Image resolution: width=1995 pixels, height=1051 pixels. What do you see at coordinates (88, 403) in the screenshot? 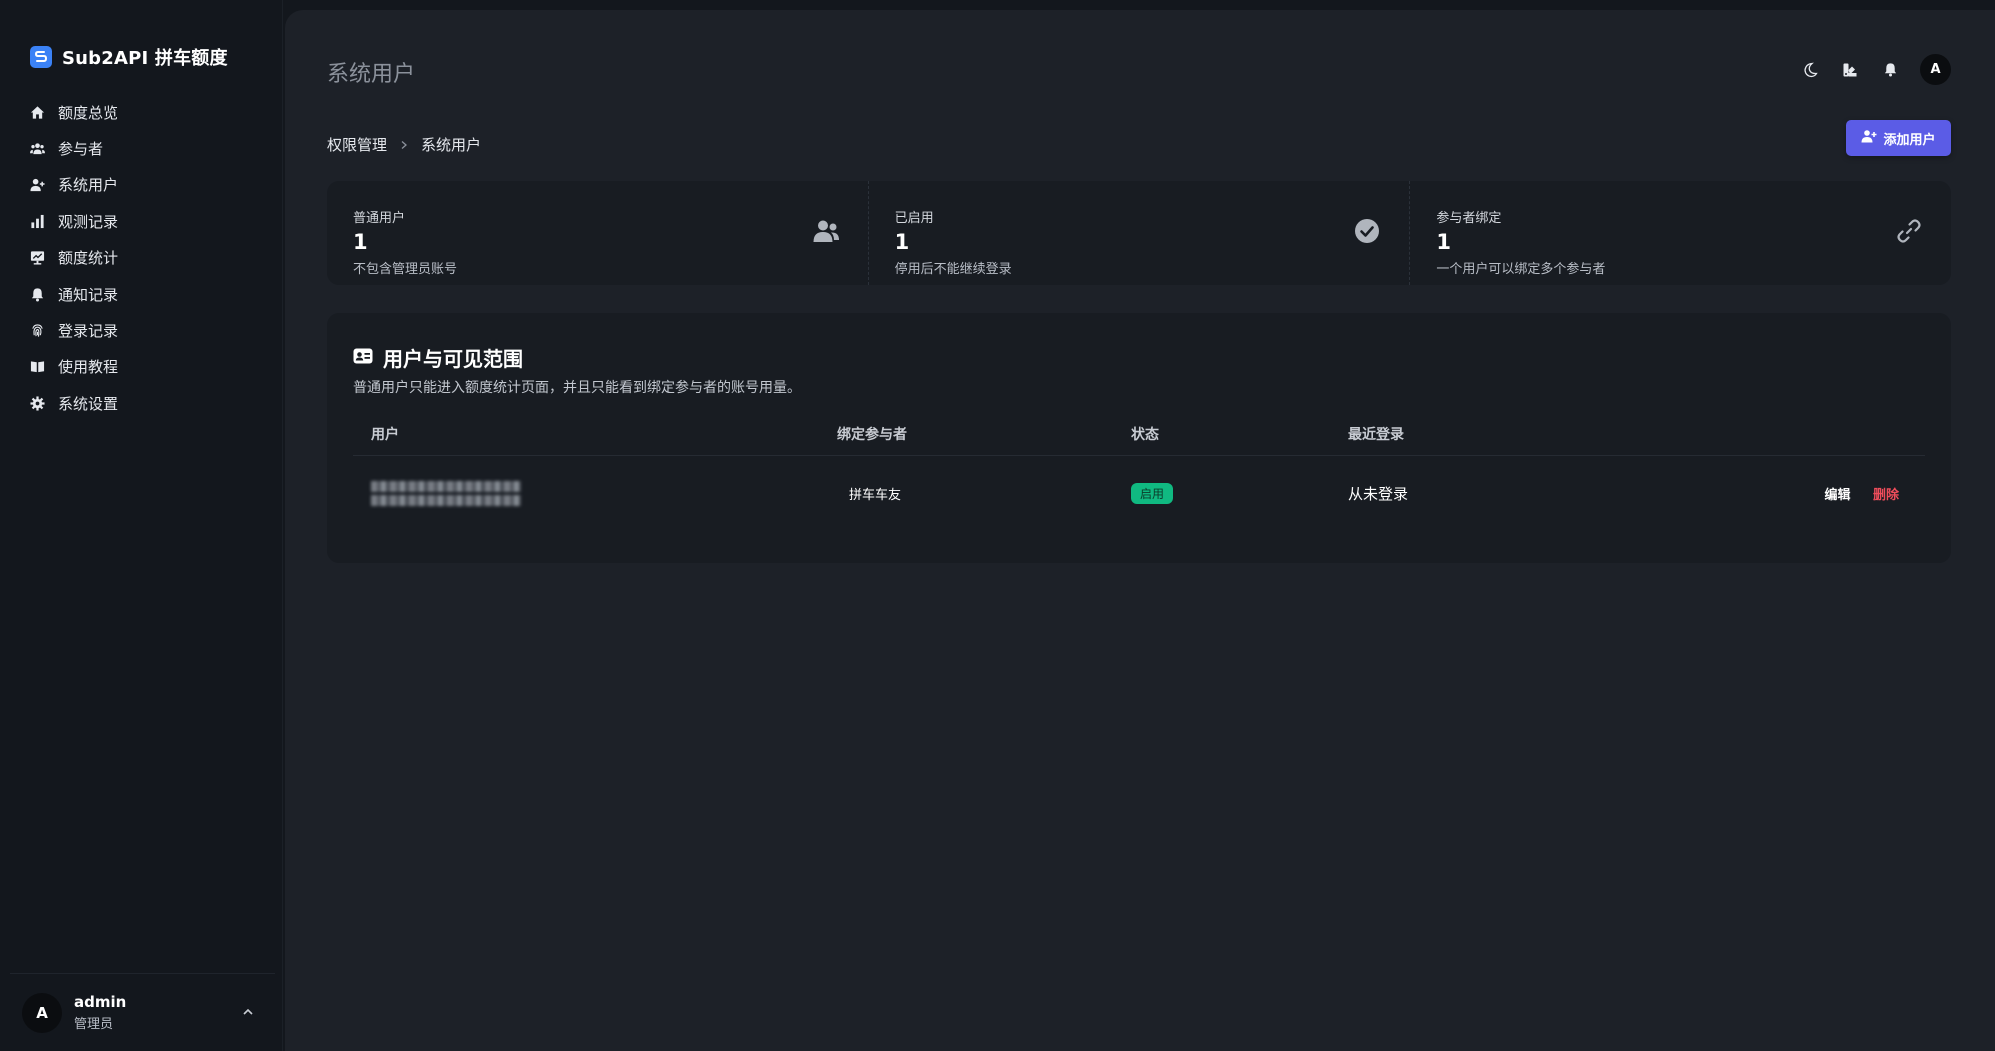
I see `sidebar-item-label: 系统设置` at bounding box center [88, 403].